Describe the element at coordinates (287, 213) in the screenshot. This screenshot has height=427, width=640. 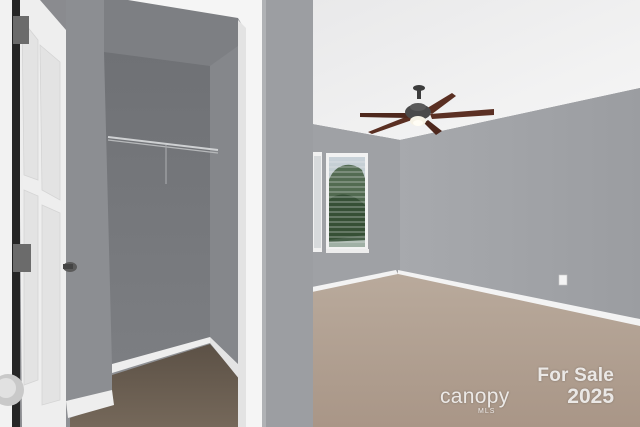
I see `partition-wall` at that location.